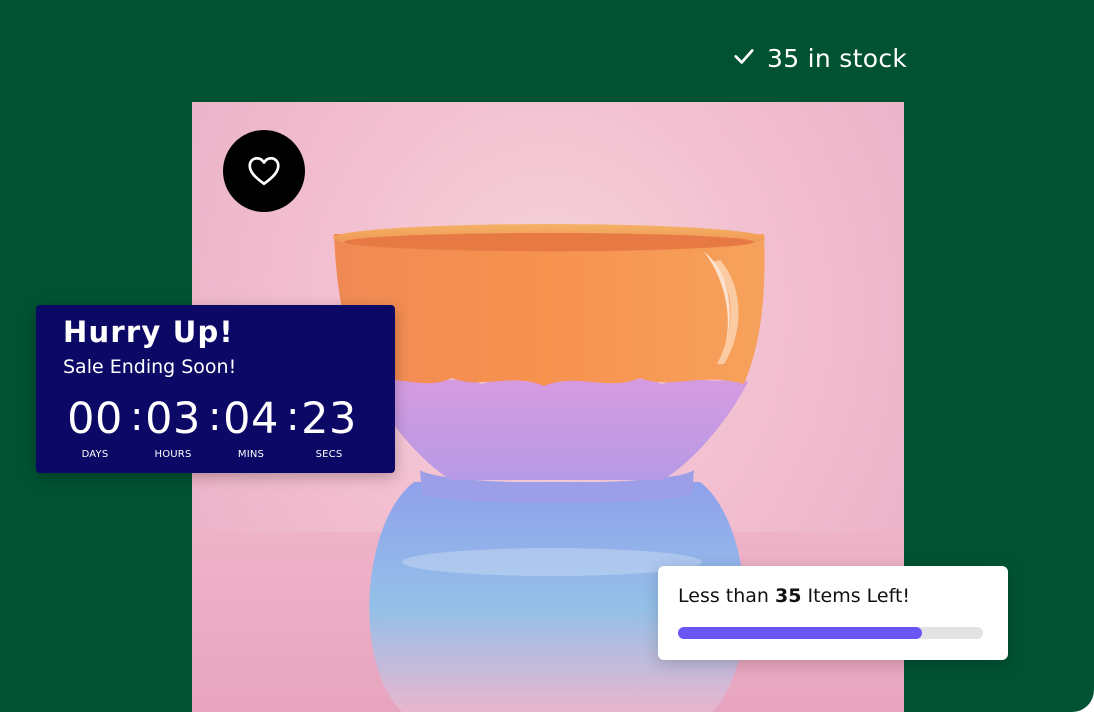 The image size is (1094, 712). What do you see at coordinates (744, 58) in the screenshot?
I see `check-icon` at bounding box center [744, 58].